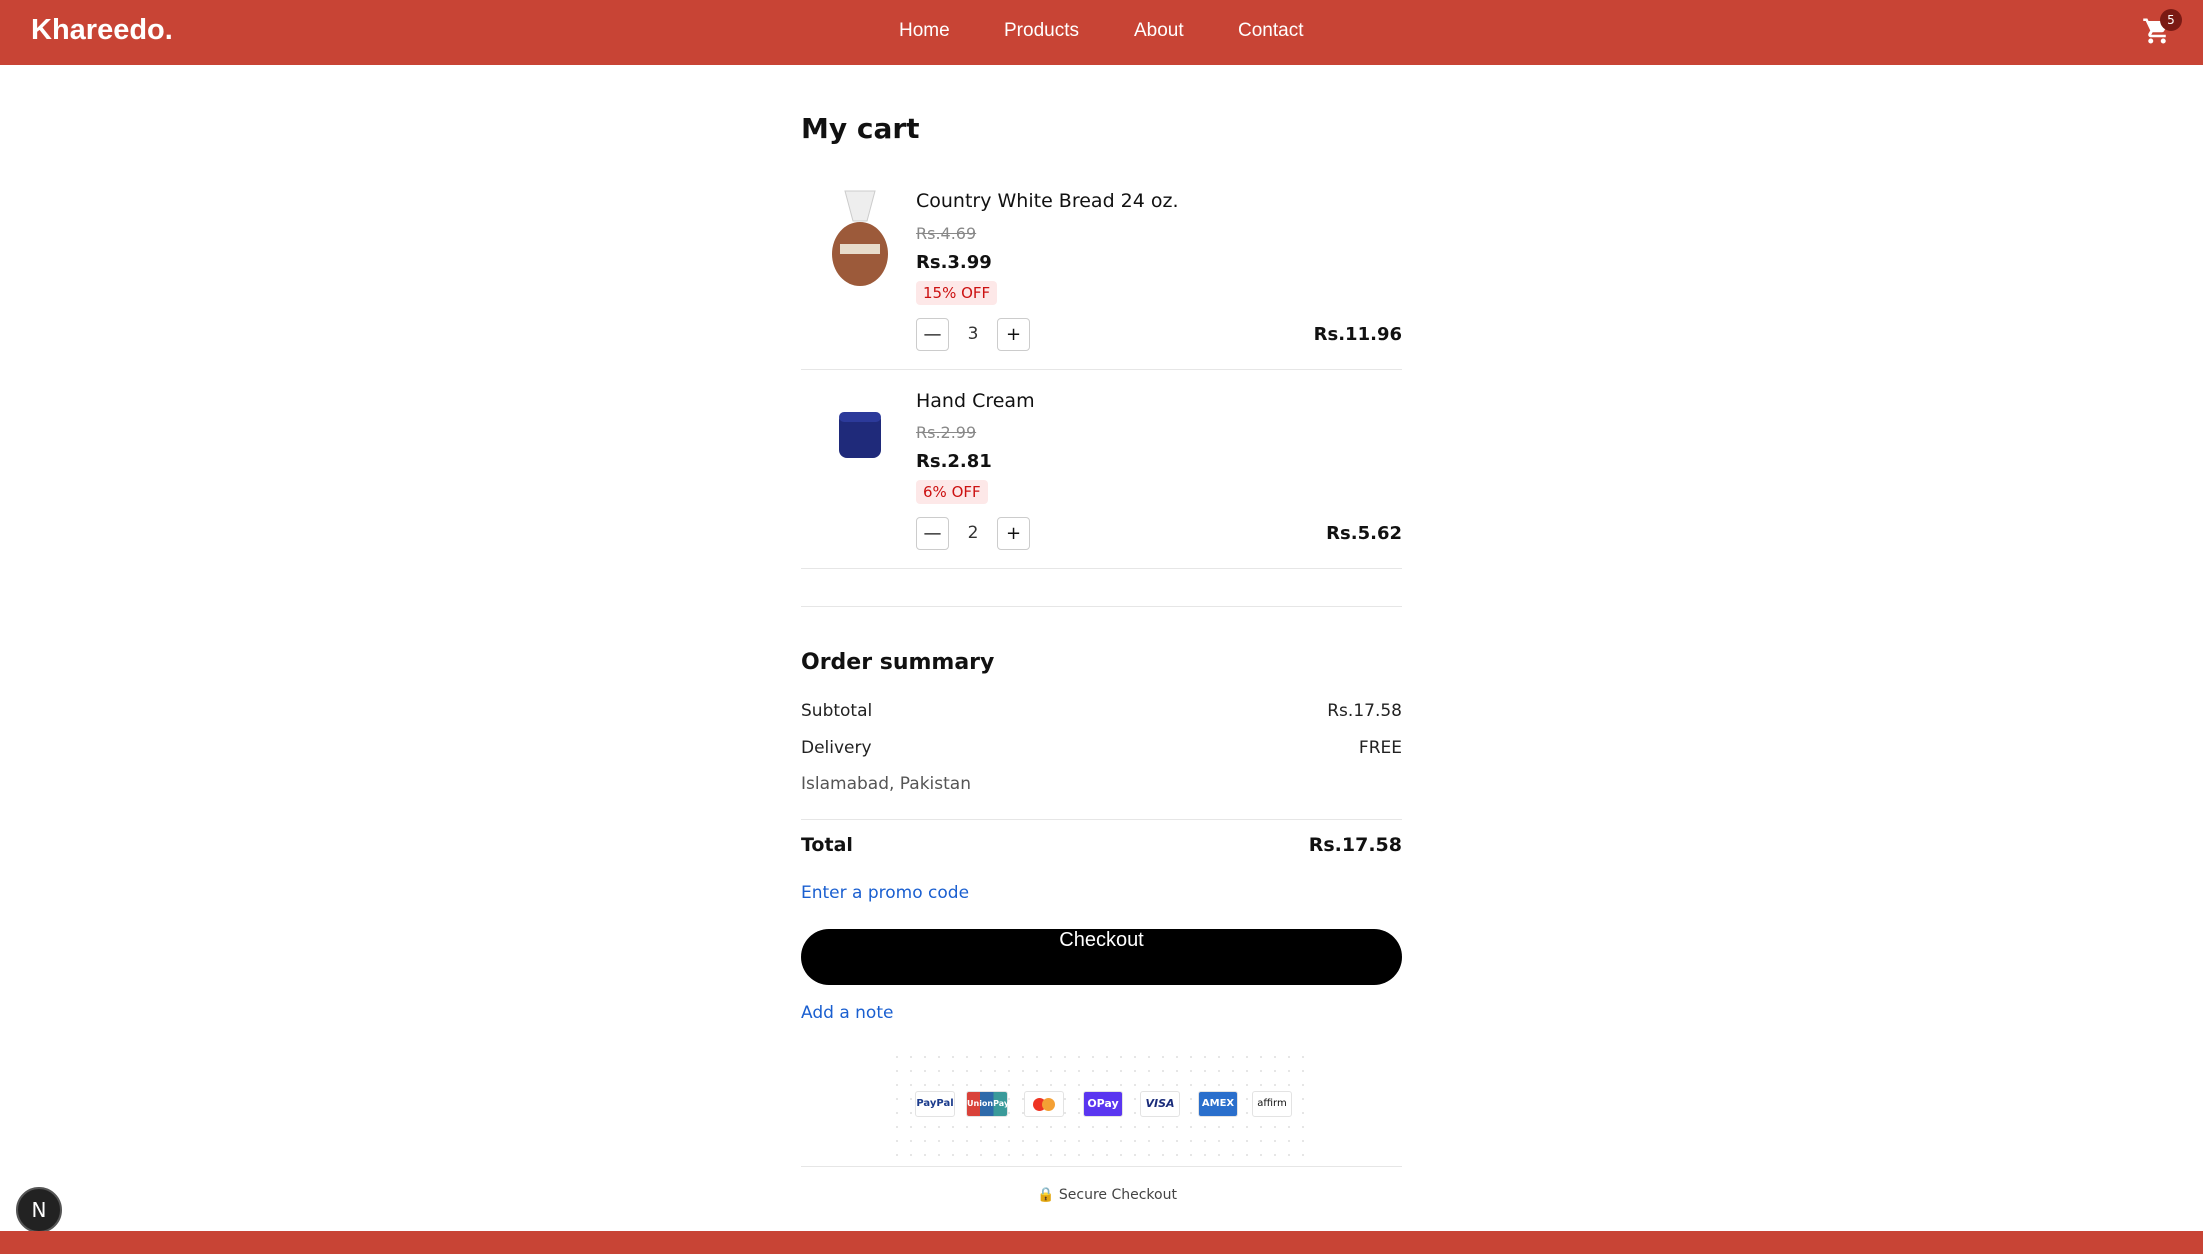 The width and height of the screenshot is (2203, 1254). Describe the element at coordinates (1160, 1104) in the screenshot. I see `visa-icon: VISA` at that location.